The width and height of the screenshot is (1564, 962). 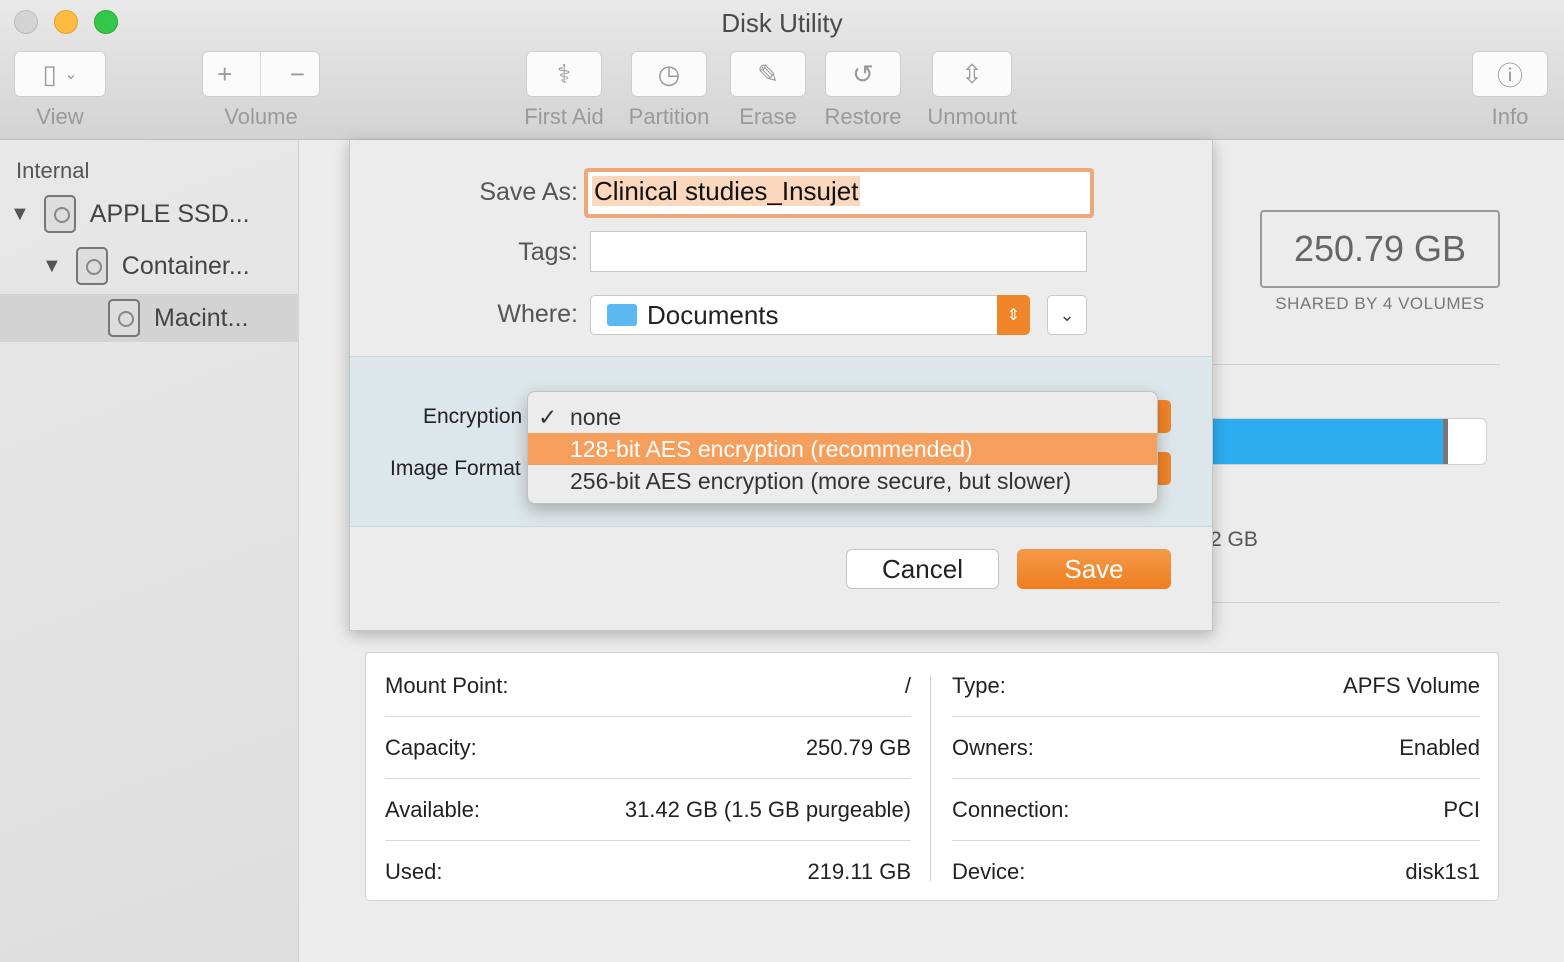 What do you see at coordinates (1461, 809) in the screenshot?
I see `detail-value: PCI` at bounding box center [1461, 809].